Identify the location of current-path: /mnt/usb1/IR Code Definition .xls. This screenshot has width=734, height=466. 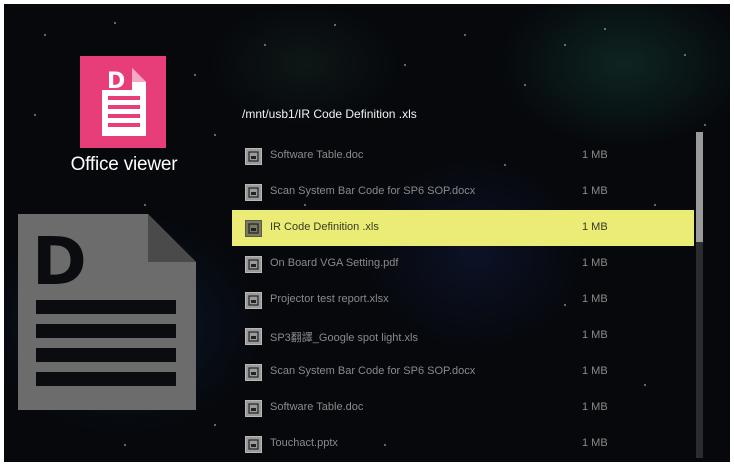
(329, 114).